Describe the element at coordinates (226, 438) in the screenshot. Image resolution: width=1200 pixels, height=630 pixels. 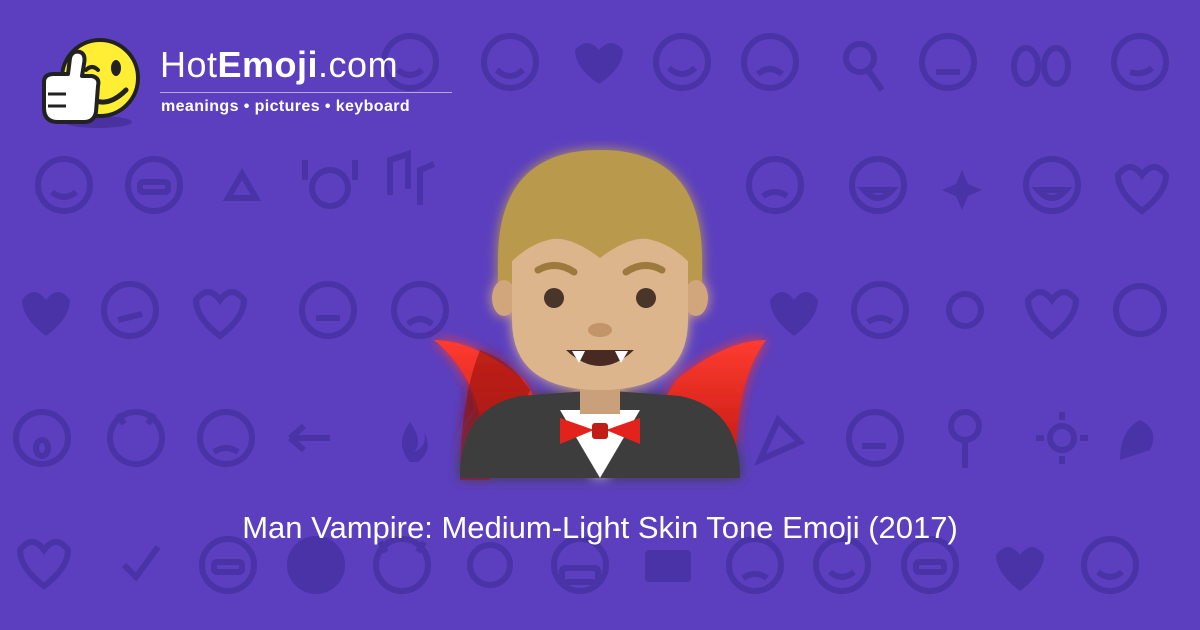
I see `pattern-angry-face-icon` at that location.